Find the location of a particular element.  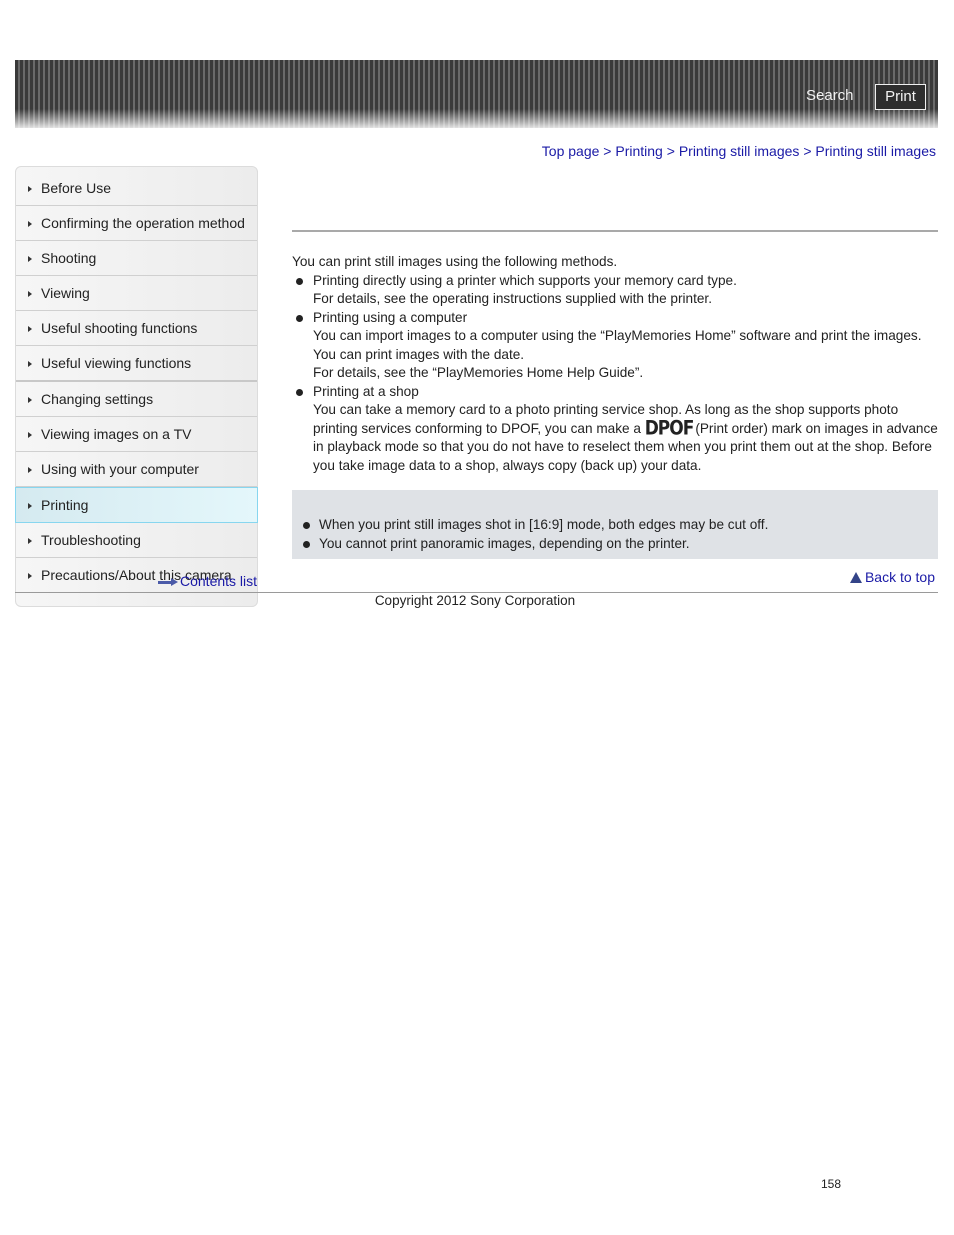

title-divider is located at coordinates (615, 231).